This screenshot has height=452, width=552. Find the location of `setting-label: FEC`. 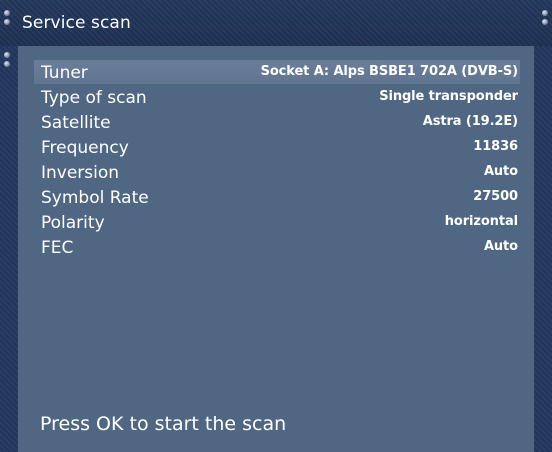

setting-label: FEC is located at coordinates (57, 248).